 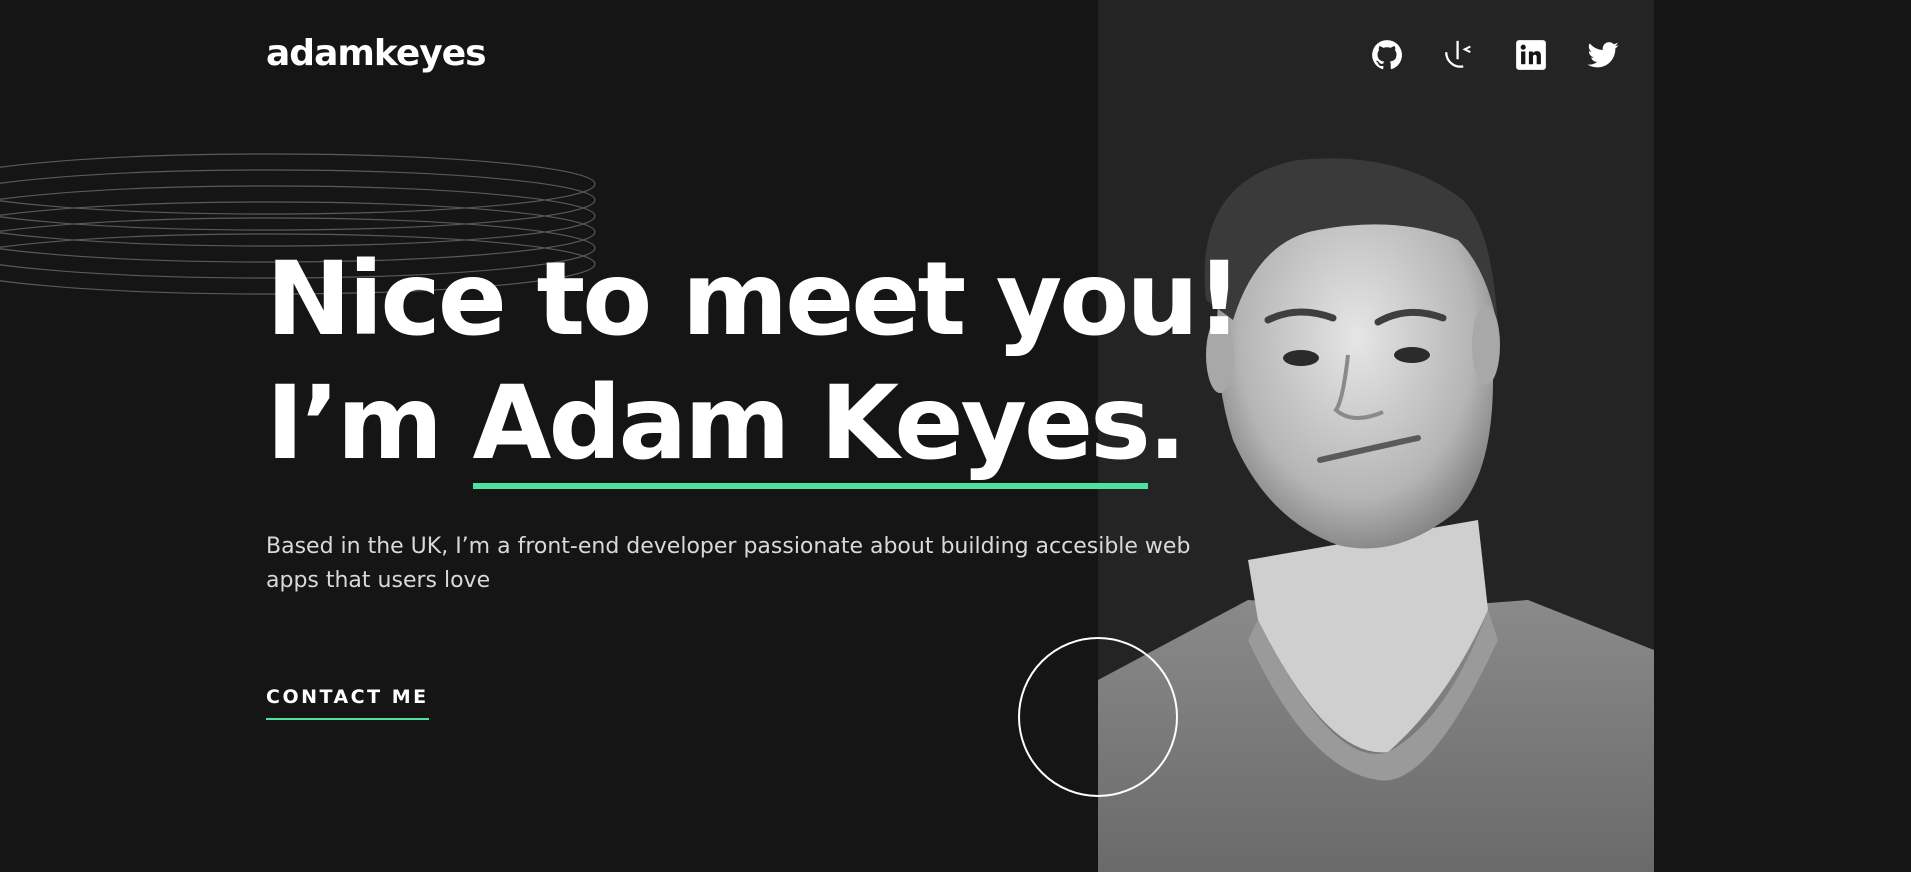 I want to click on frontend-mentor-icon, so click(x=1459, y=55).